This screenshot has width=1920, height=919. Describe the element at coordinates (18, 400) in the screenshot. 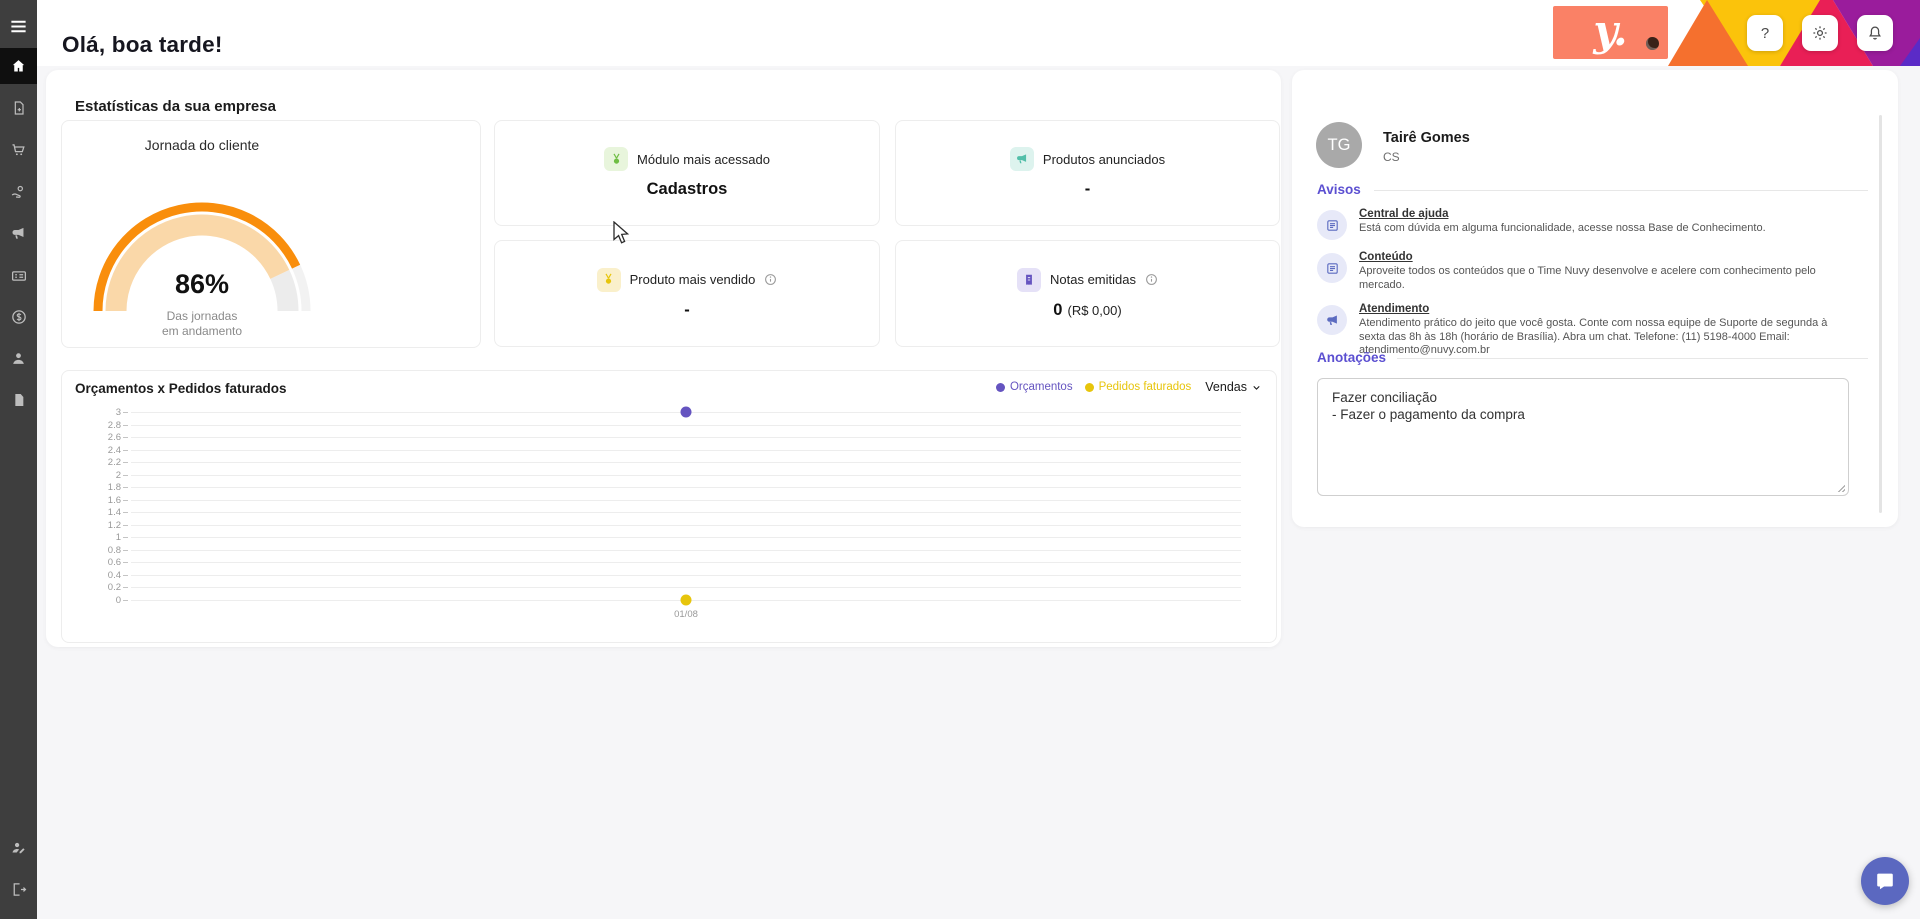

I see `sidebar-item-documents` at that location.